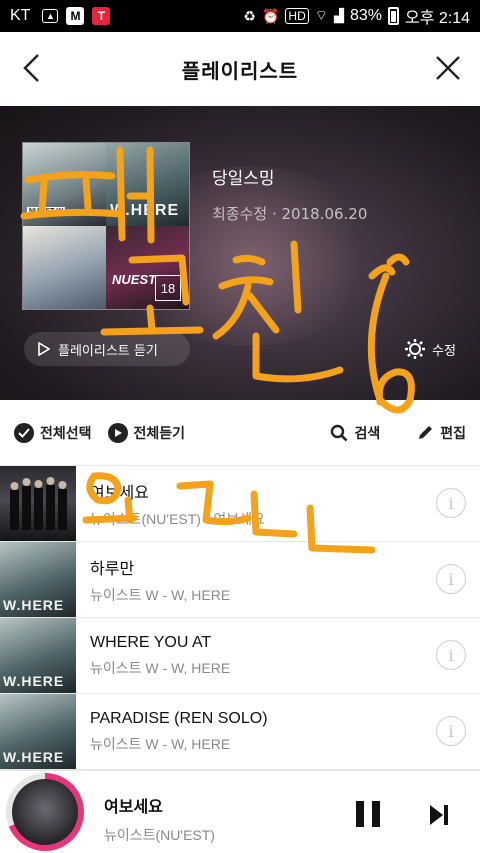 The width and height of the screenshot is (480, 853). I want to click on now-playing-title: 여보세요, so click(133, 806).